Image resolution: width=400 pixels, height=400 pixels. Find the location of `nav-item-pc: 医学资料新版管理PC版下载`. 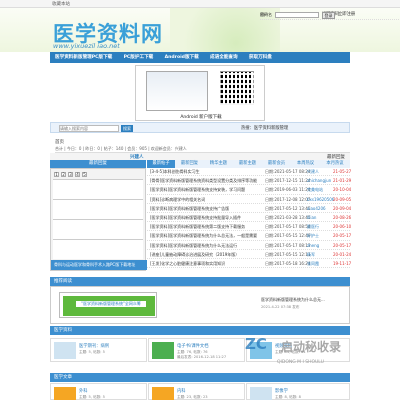

nav-item-pc: 医学资料新版管理PC版下载 is located at coordinates (83, 57).